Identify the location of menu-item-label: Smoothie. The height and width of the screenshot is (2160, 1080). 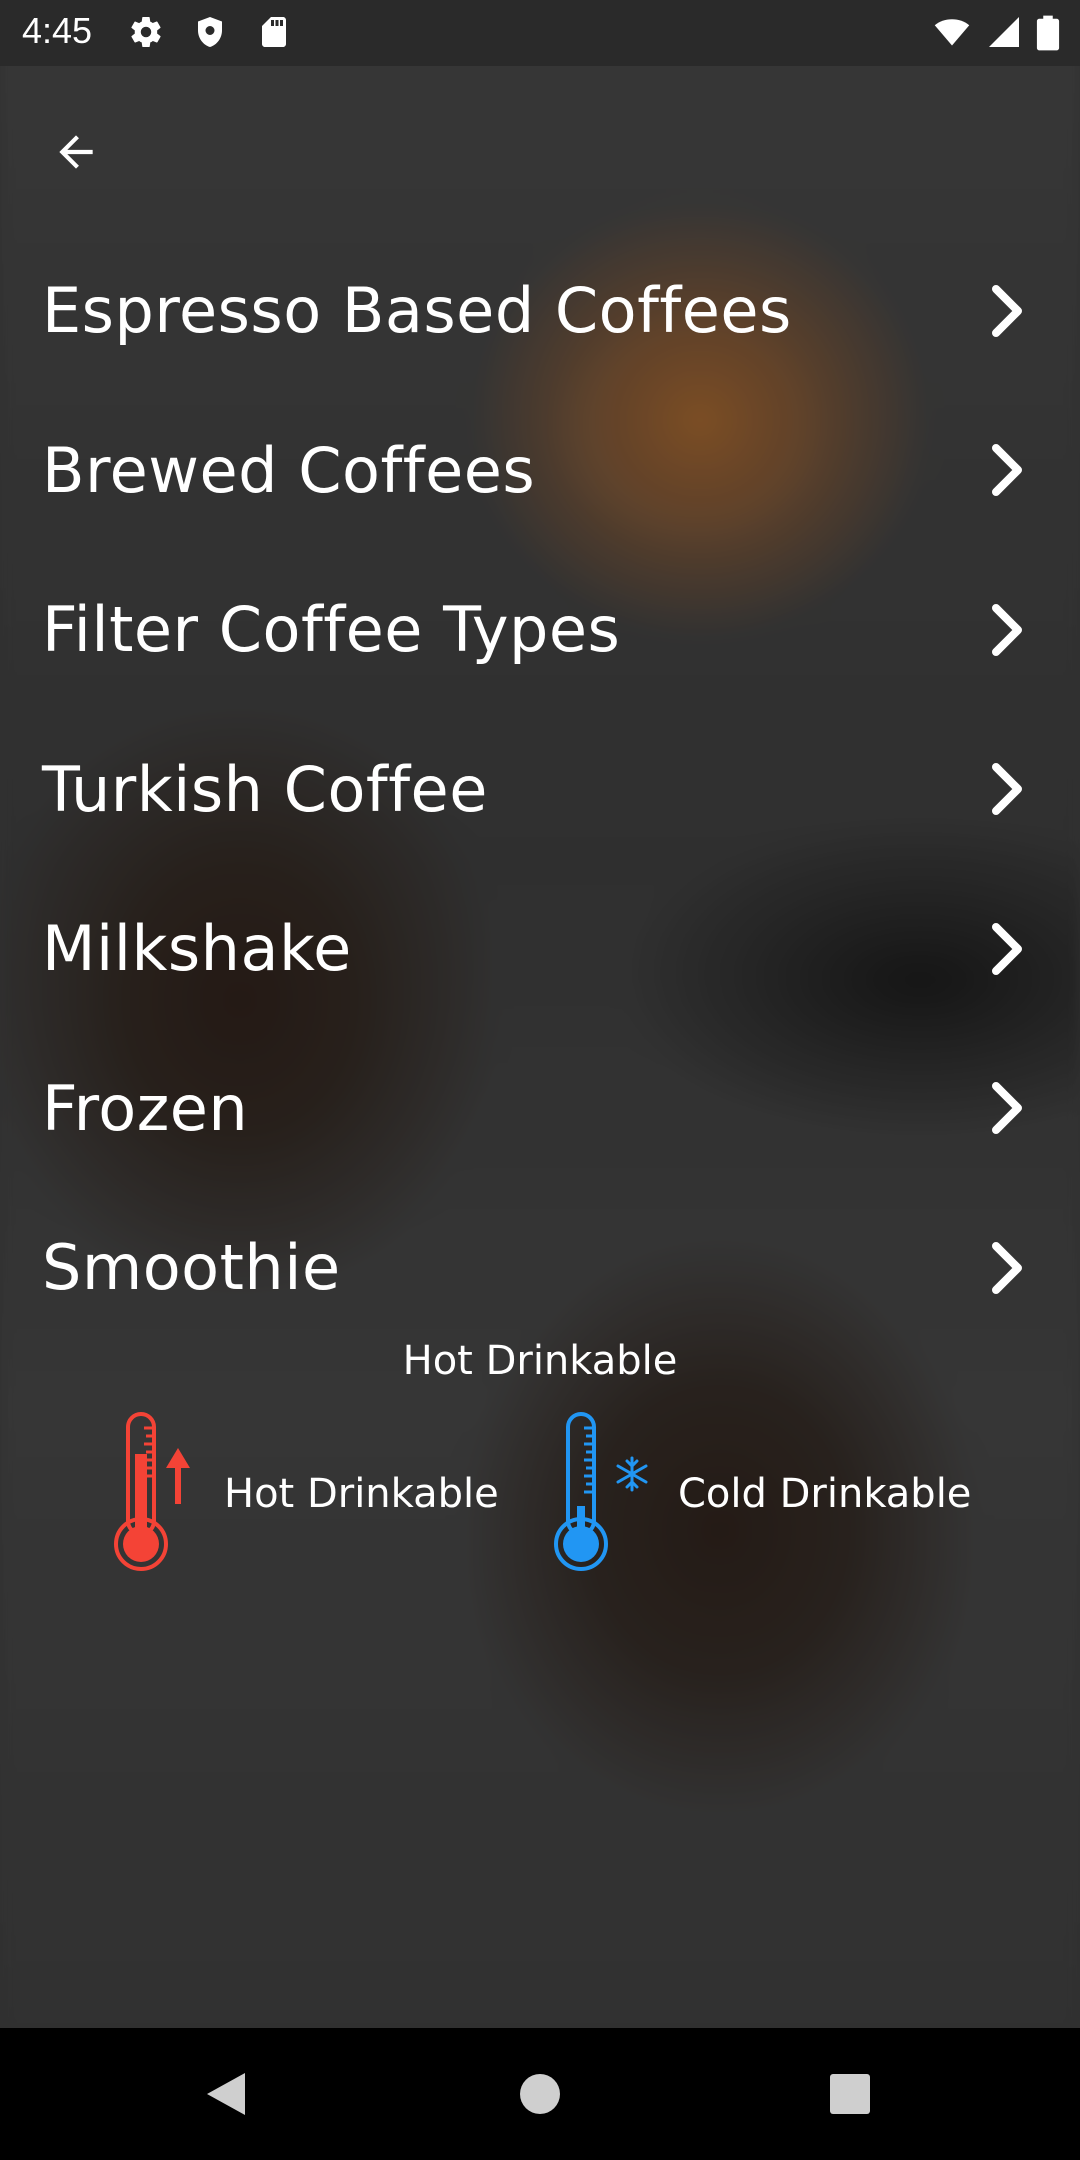
(191, 1268).